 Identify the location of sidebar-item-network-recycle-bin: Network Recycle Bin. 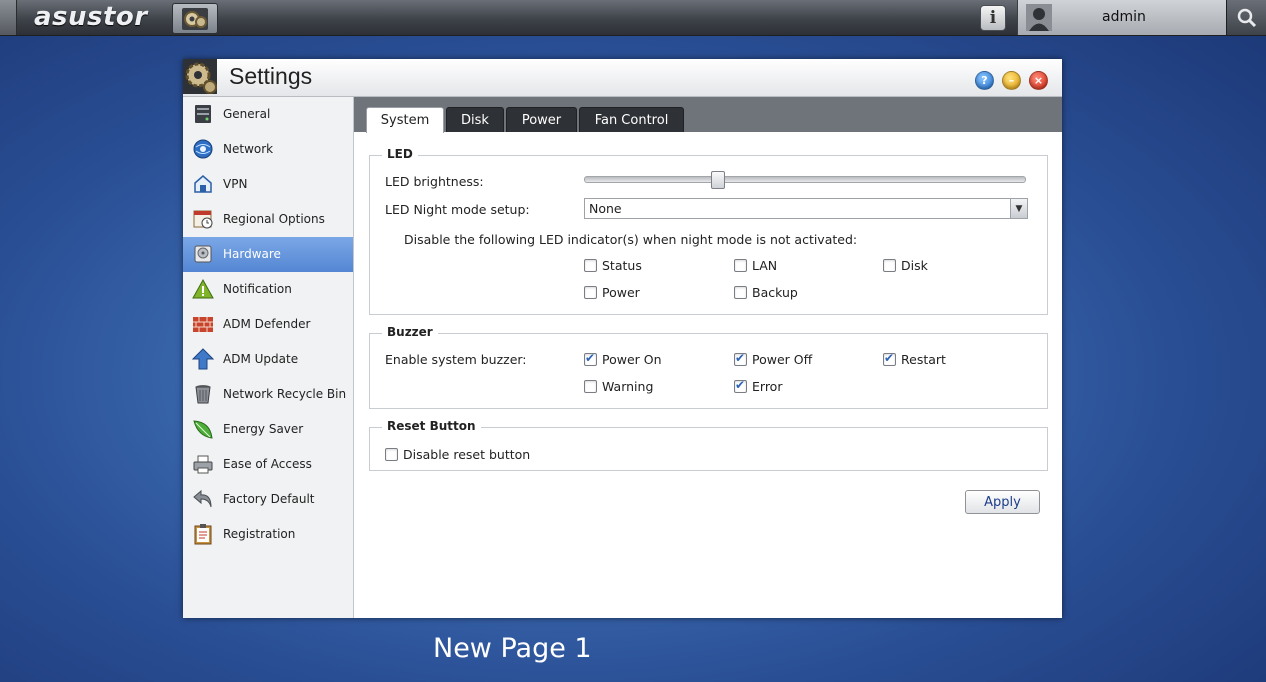
(268, 394).